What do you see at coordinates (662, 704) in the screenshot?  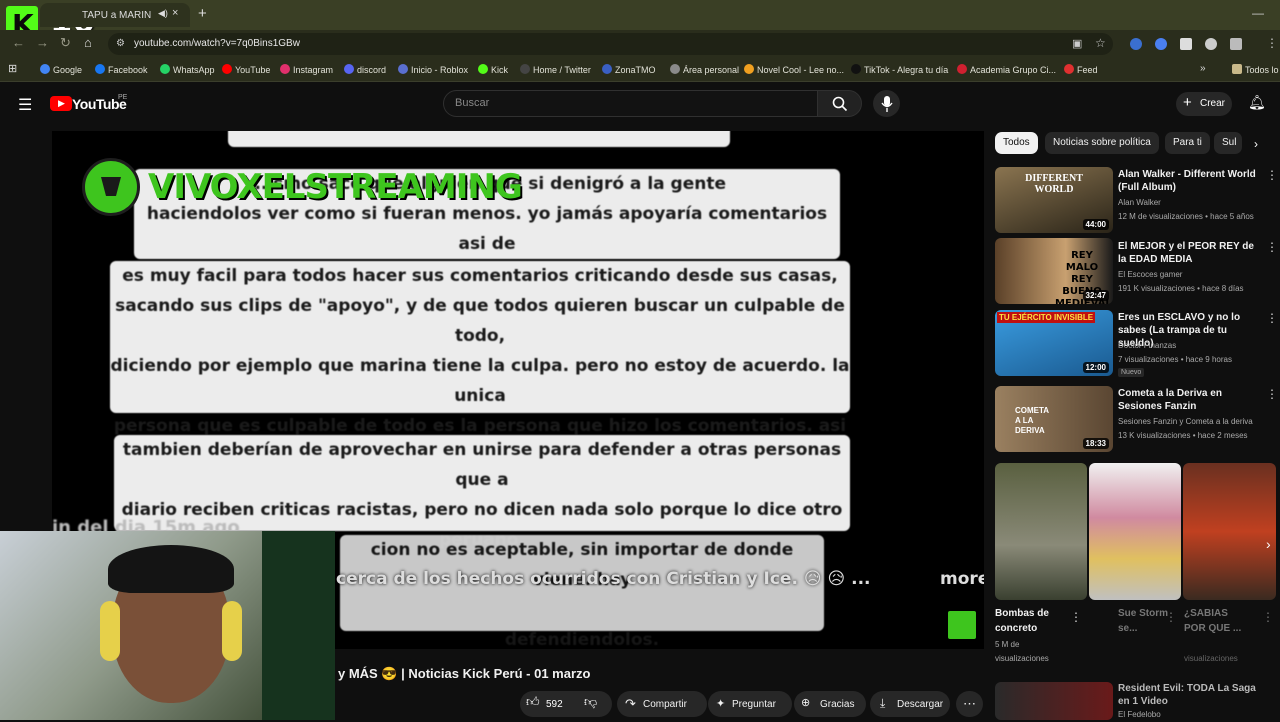 I see `share-button: ↷ Compartir` at bounding box center [662, 704].